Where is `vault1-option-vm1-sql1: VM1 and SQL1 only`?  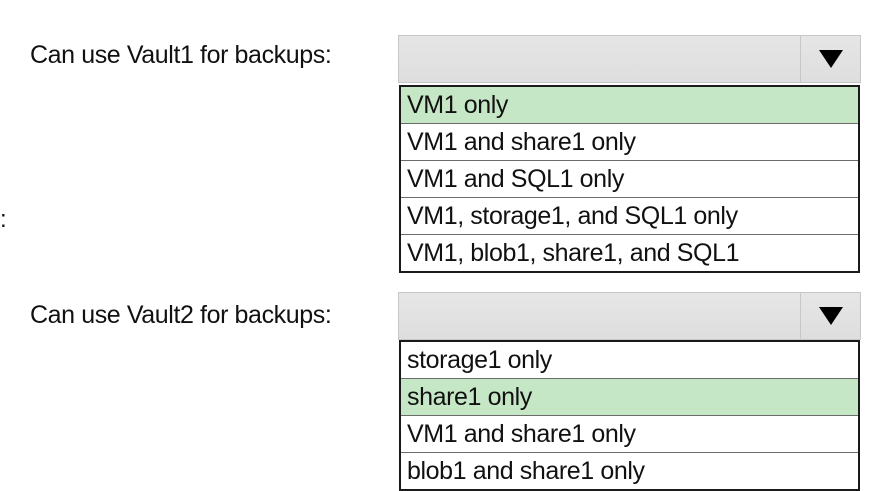 vault1-option-vm1-sql1: VM1 and SQL1 only is located at coordinates (629, 179).